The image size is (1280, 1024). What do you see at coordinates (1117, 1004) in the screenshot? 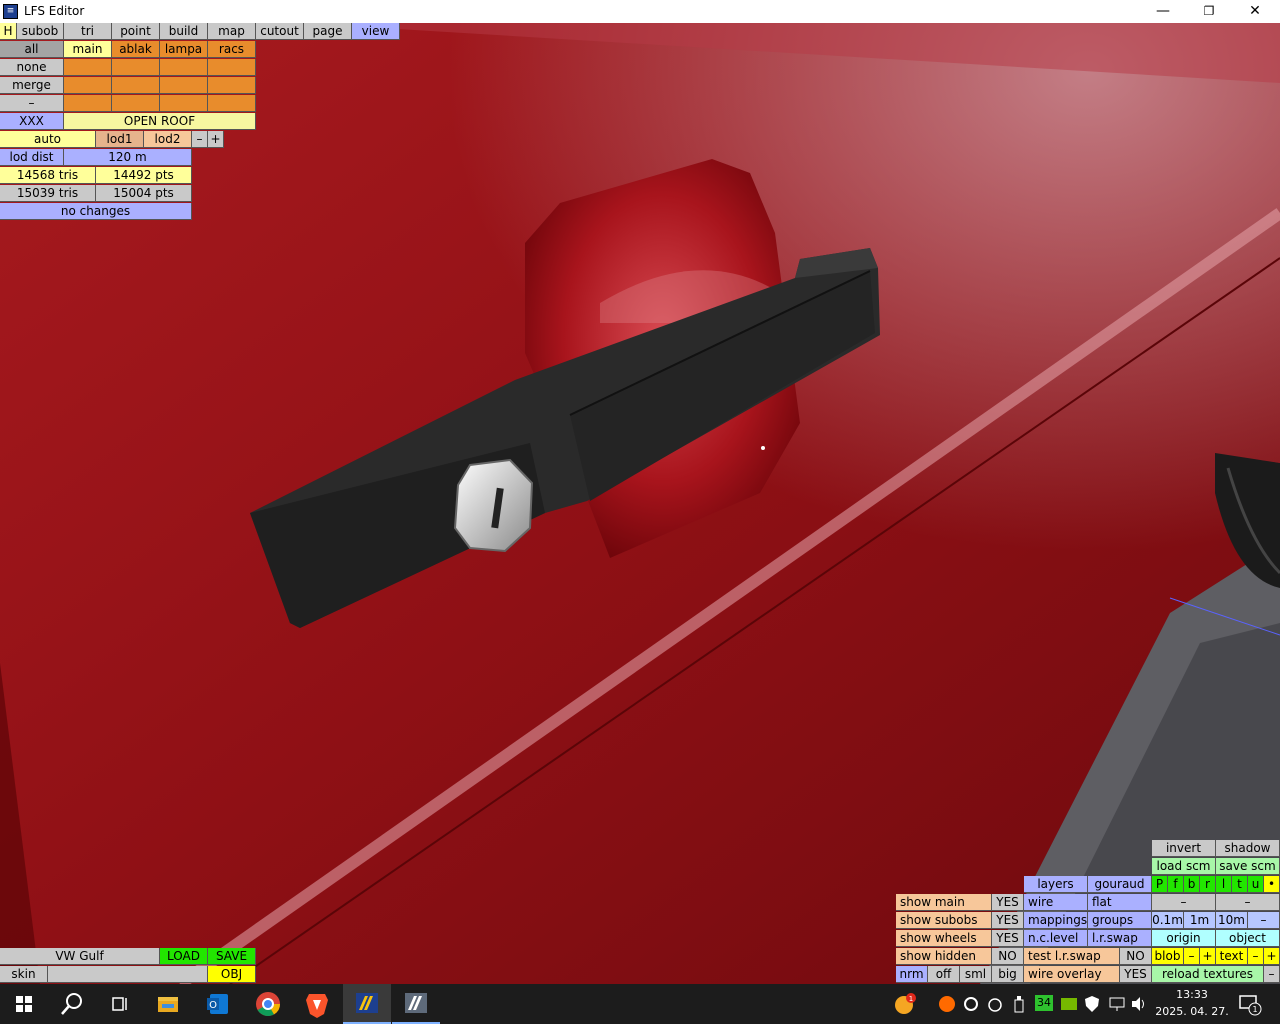
I see `network-icon` at bounding box center [1117, 1004].